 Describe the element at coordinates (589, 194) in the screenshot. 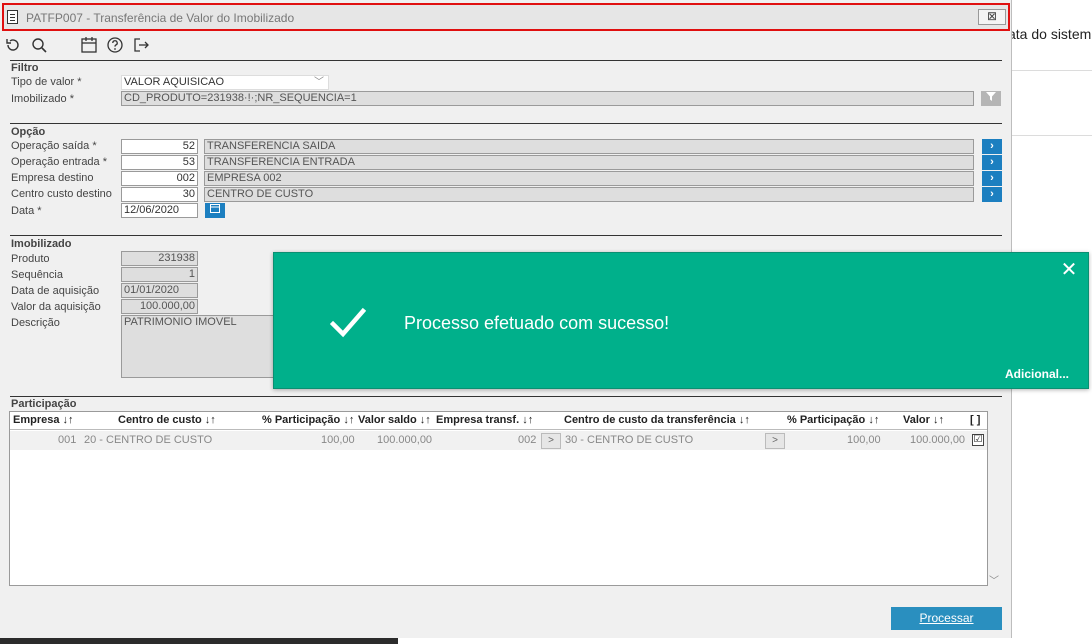

I see `centro-custo-destino-desc: CENTRO DE CUSTO` at that location.